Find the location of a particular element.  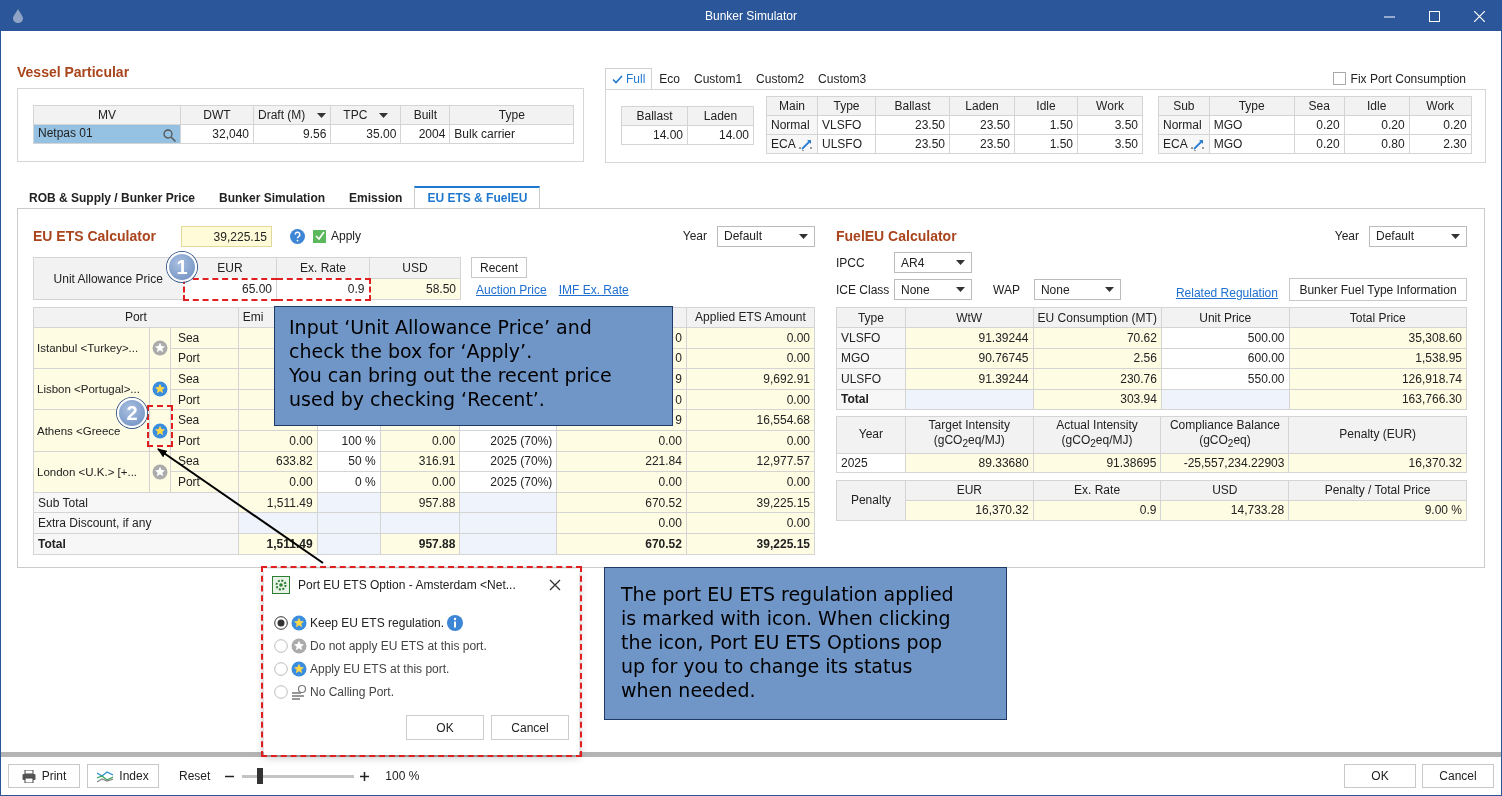

input-field: 0.9 is located at coordinates (323, 289).